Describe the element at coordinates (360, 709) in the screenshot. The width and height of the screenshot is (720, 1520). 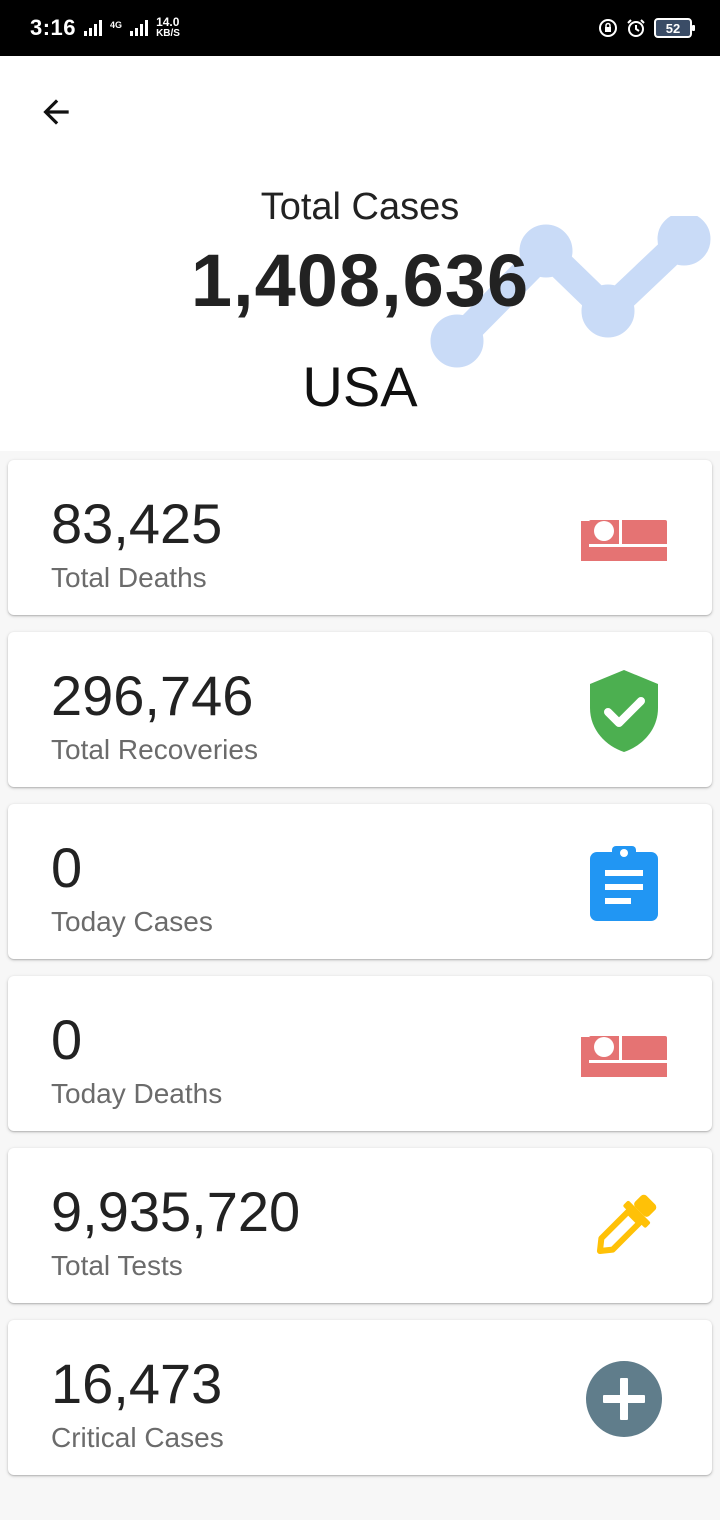
I see `stat-card-total-recoveries: 296,746 Total Recoveries` at that location.